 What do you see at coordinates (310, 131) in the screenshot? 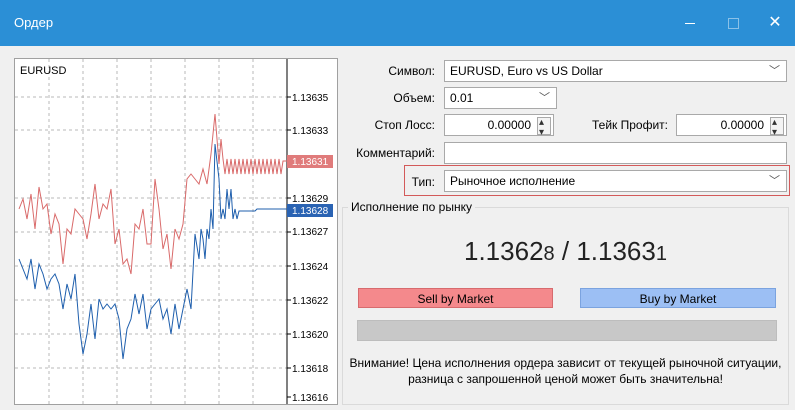
I see `price-label: 1.13633` at bounding box center [310, 131].